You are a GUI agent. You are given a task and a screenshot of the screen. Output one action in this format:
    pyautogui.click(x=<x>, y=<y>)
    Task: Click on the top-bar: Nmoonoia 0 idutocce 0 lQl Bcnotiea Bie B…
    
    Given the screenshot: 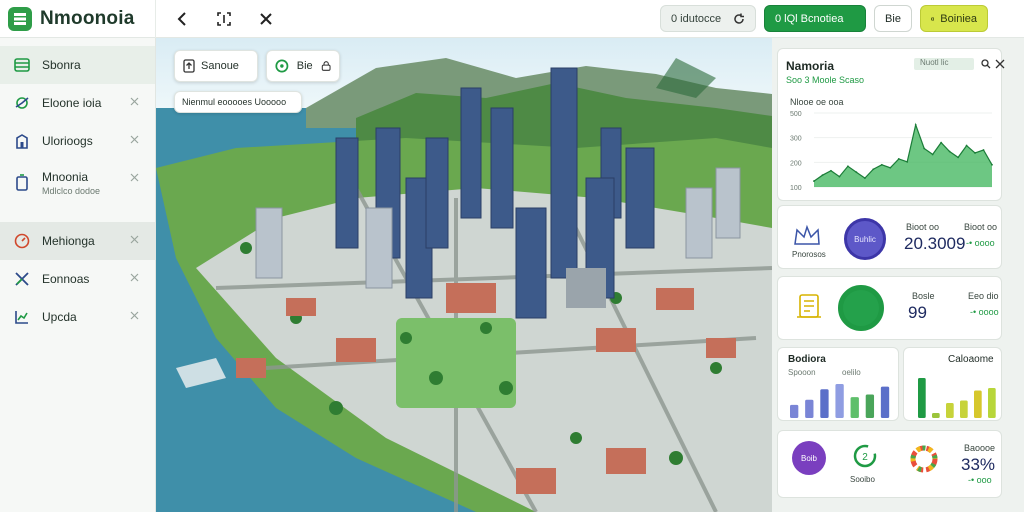 What is the action you would take?
    pyautogui.click(x=512, y=19)
    